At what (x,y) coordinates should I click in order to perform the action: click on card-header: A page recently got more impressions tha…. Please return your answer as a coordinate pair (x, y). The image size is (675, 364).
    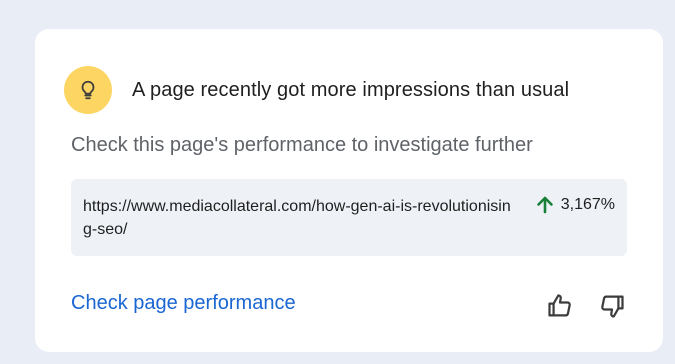
    Looking at the image, I should click on (316, 90).